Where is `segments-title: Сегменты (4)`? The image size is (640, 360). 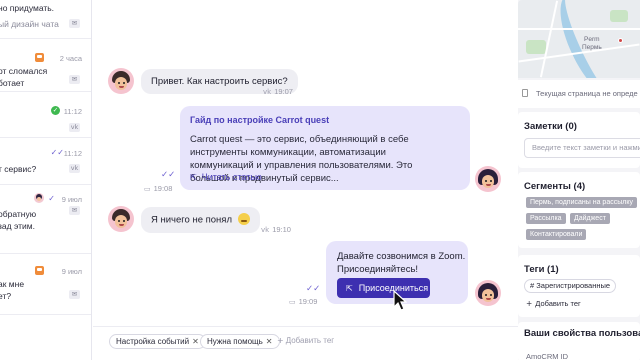
segments-title: Сегменты (4) is located at coordinates (555, 186).